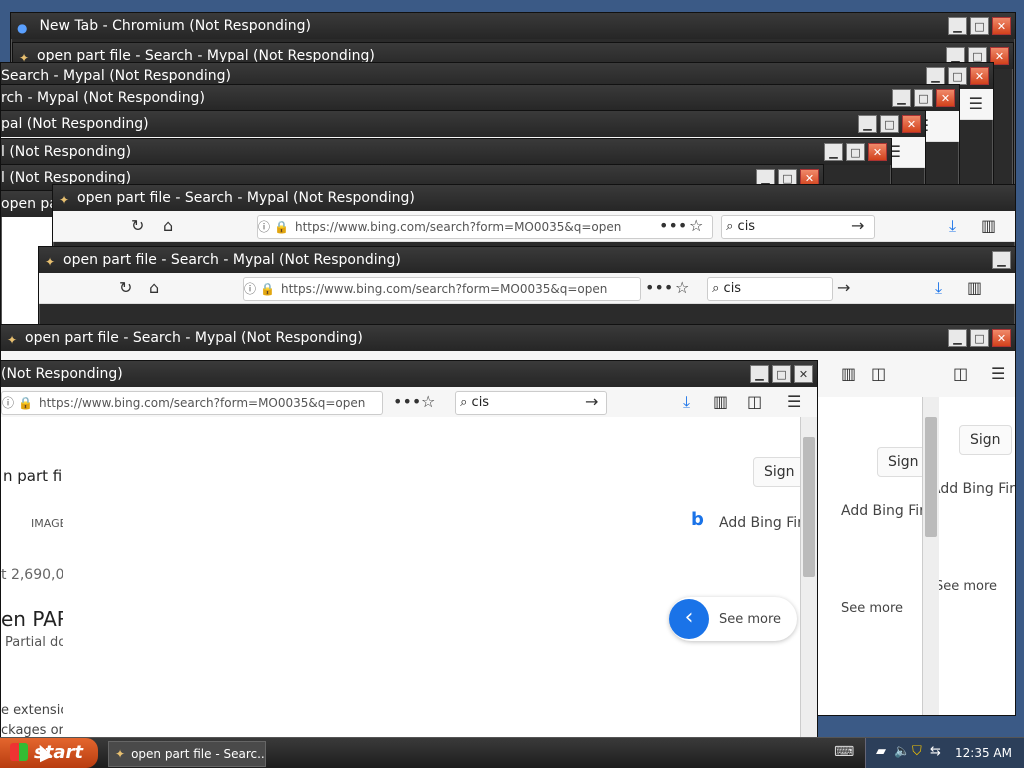 This screenshot has height=768, width=1024. What do you see at coordinates (409, 374) in the screenshot?
I see `window-titlebar: (Not Responding)` at bounding box center [409, 374].